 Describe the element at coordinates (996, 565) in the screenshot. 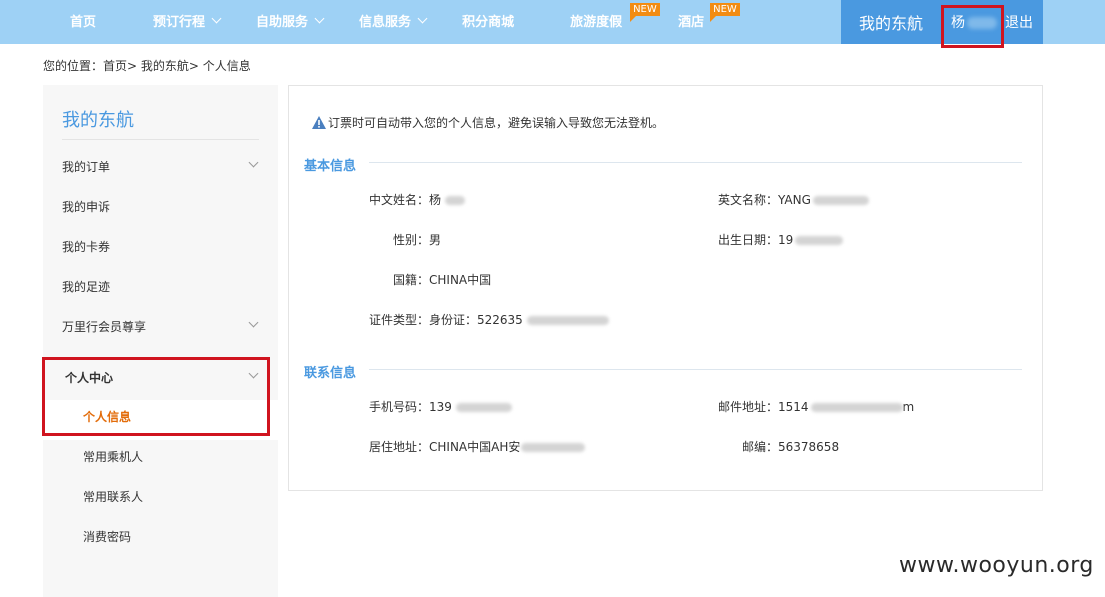

I see `watermark: www.wooyun.org` at that location.